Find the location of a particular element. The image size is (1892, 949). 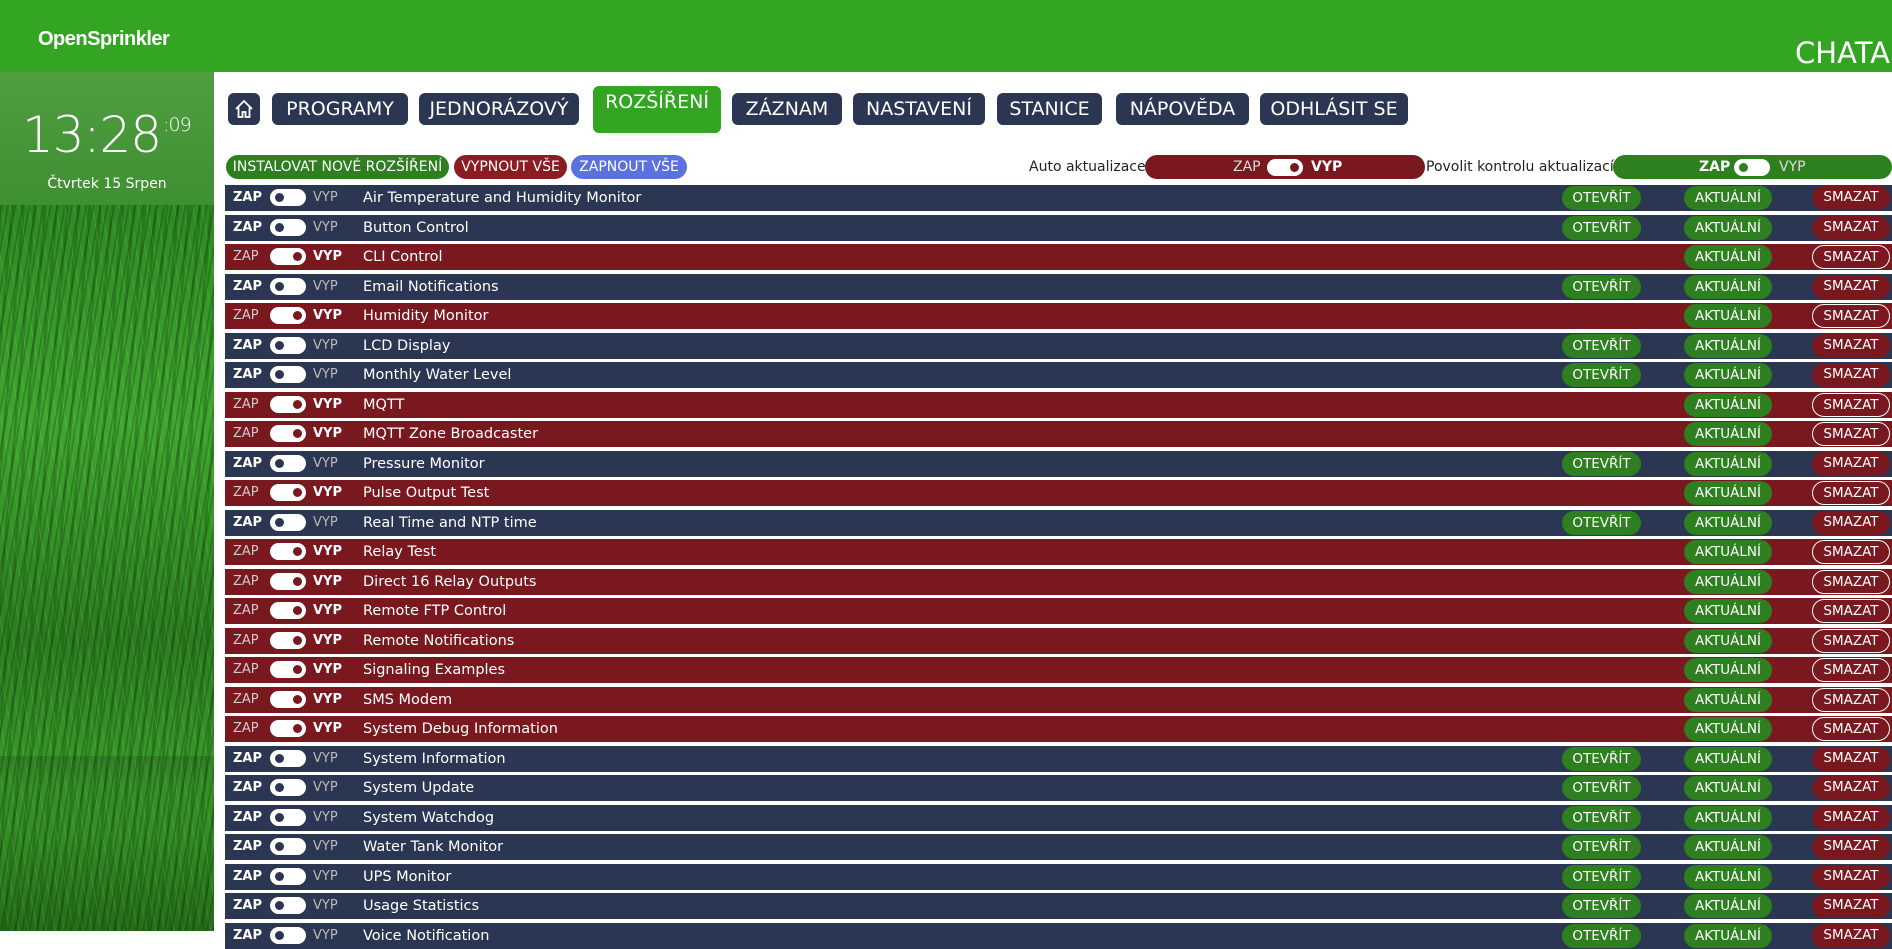

tab-nastavení: NASTAVENÍ is located at coordinates (919, 109).